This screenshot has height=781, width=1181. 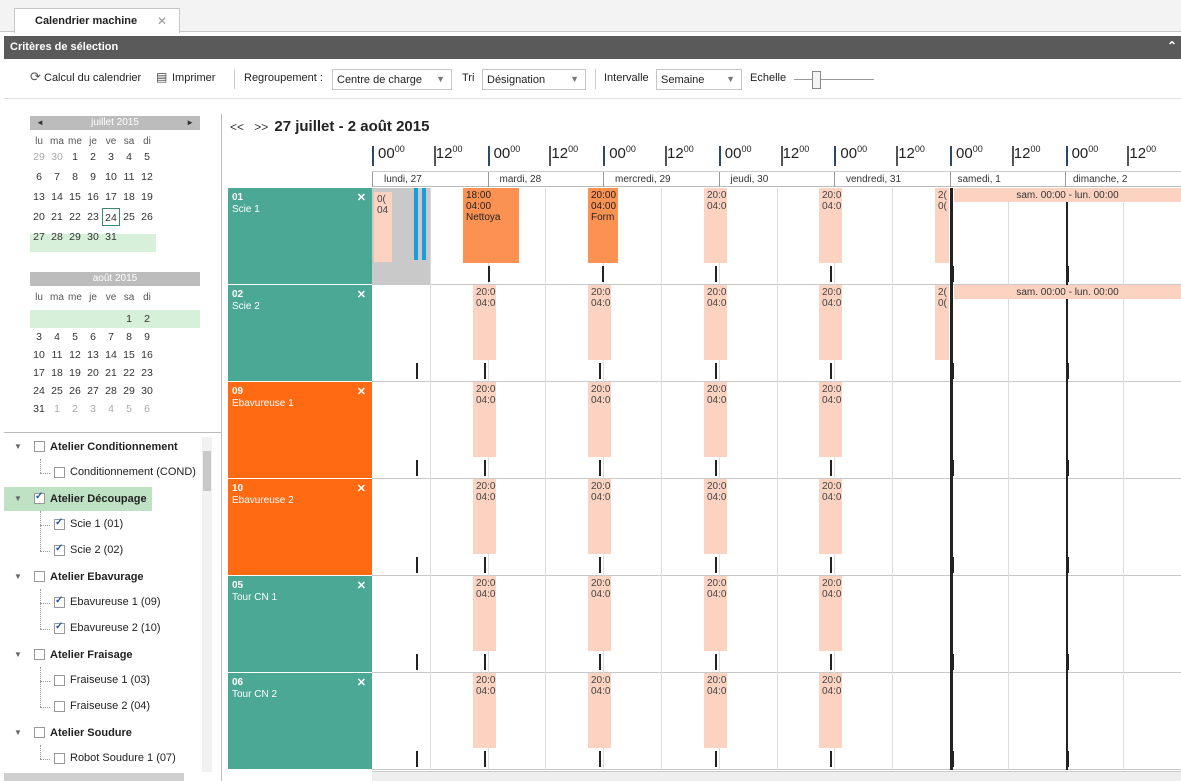 I want to click on calendar-day: 31, so click(x=111, y=237).